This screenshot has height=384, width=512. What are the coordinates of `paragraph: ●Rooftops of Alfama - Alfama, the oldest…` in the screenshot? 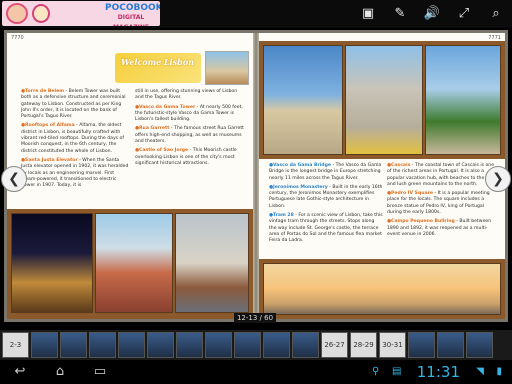 It's located at (75, 138).